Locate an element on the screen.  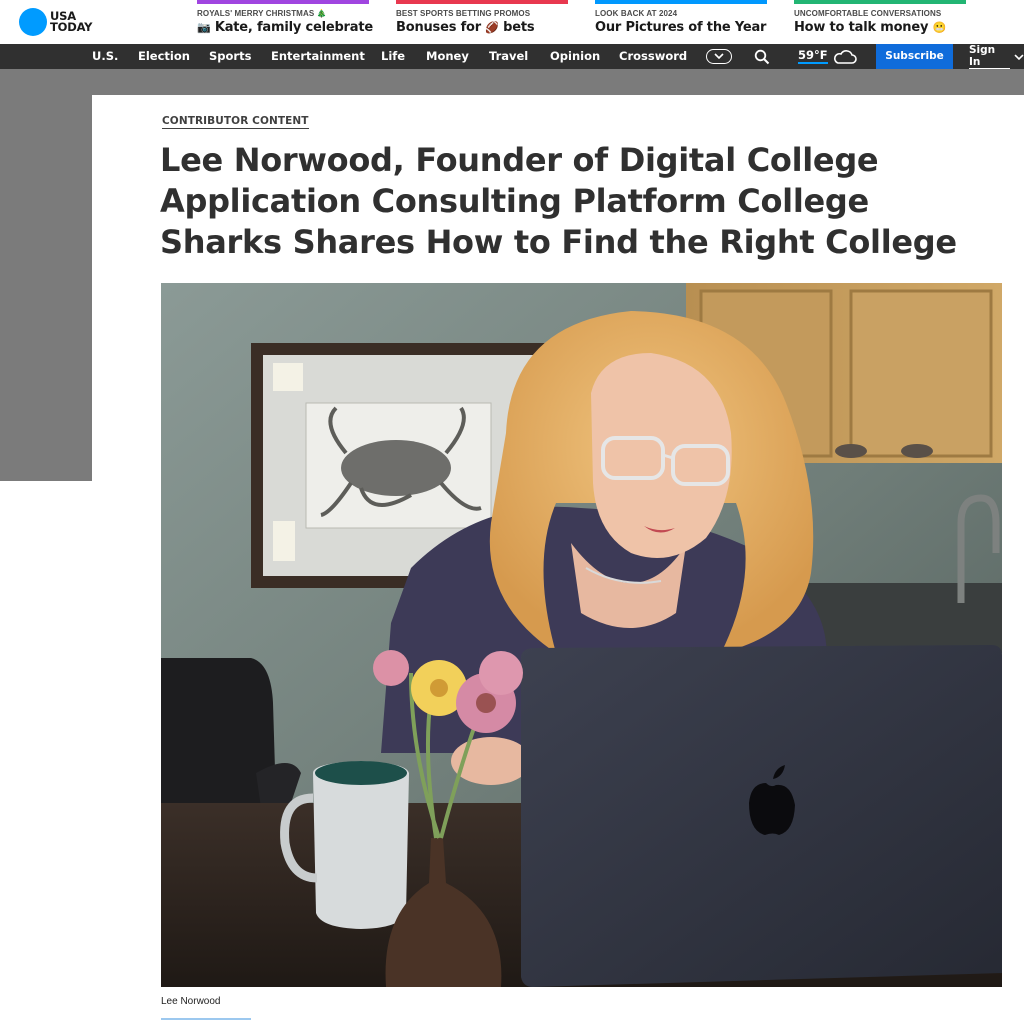
more-menu-button is located at coordinates (719, 56).